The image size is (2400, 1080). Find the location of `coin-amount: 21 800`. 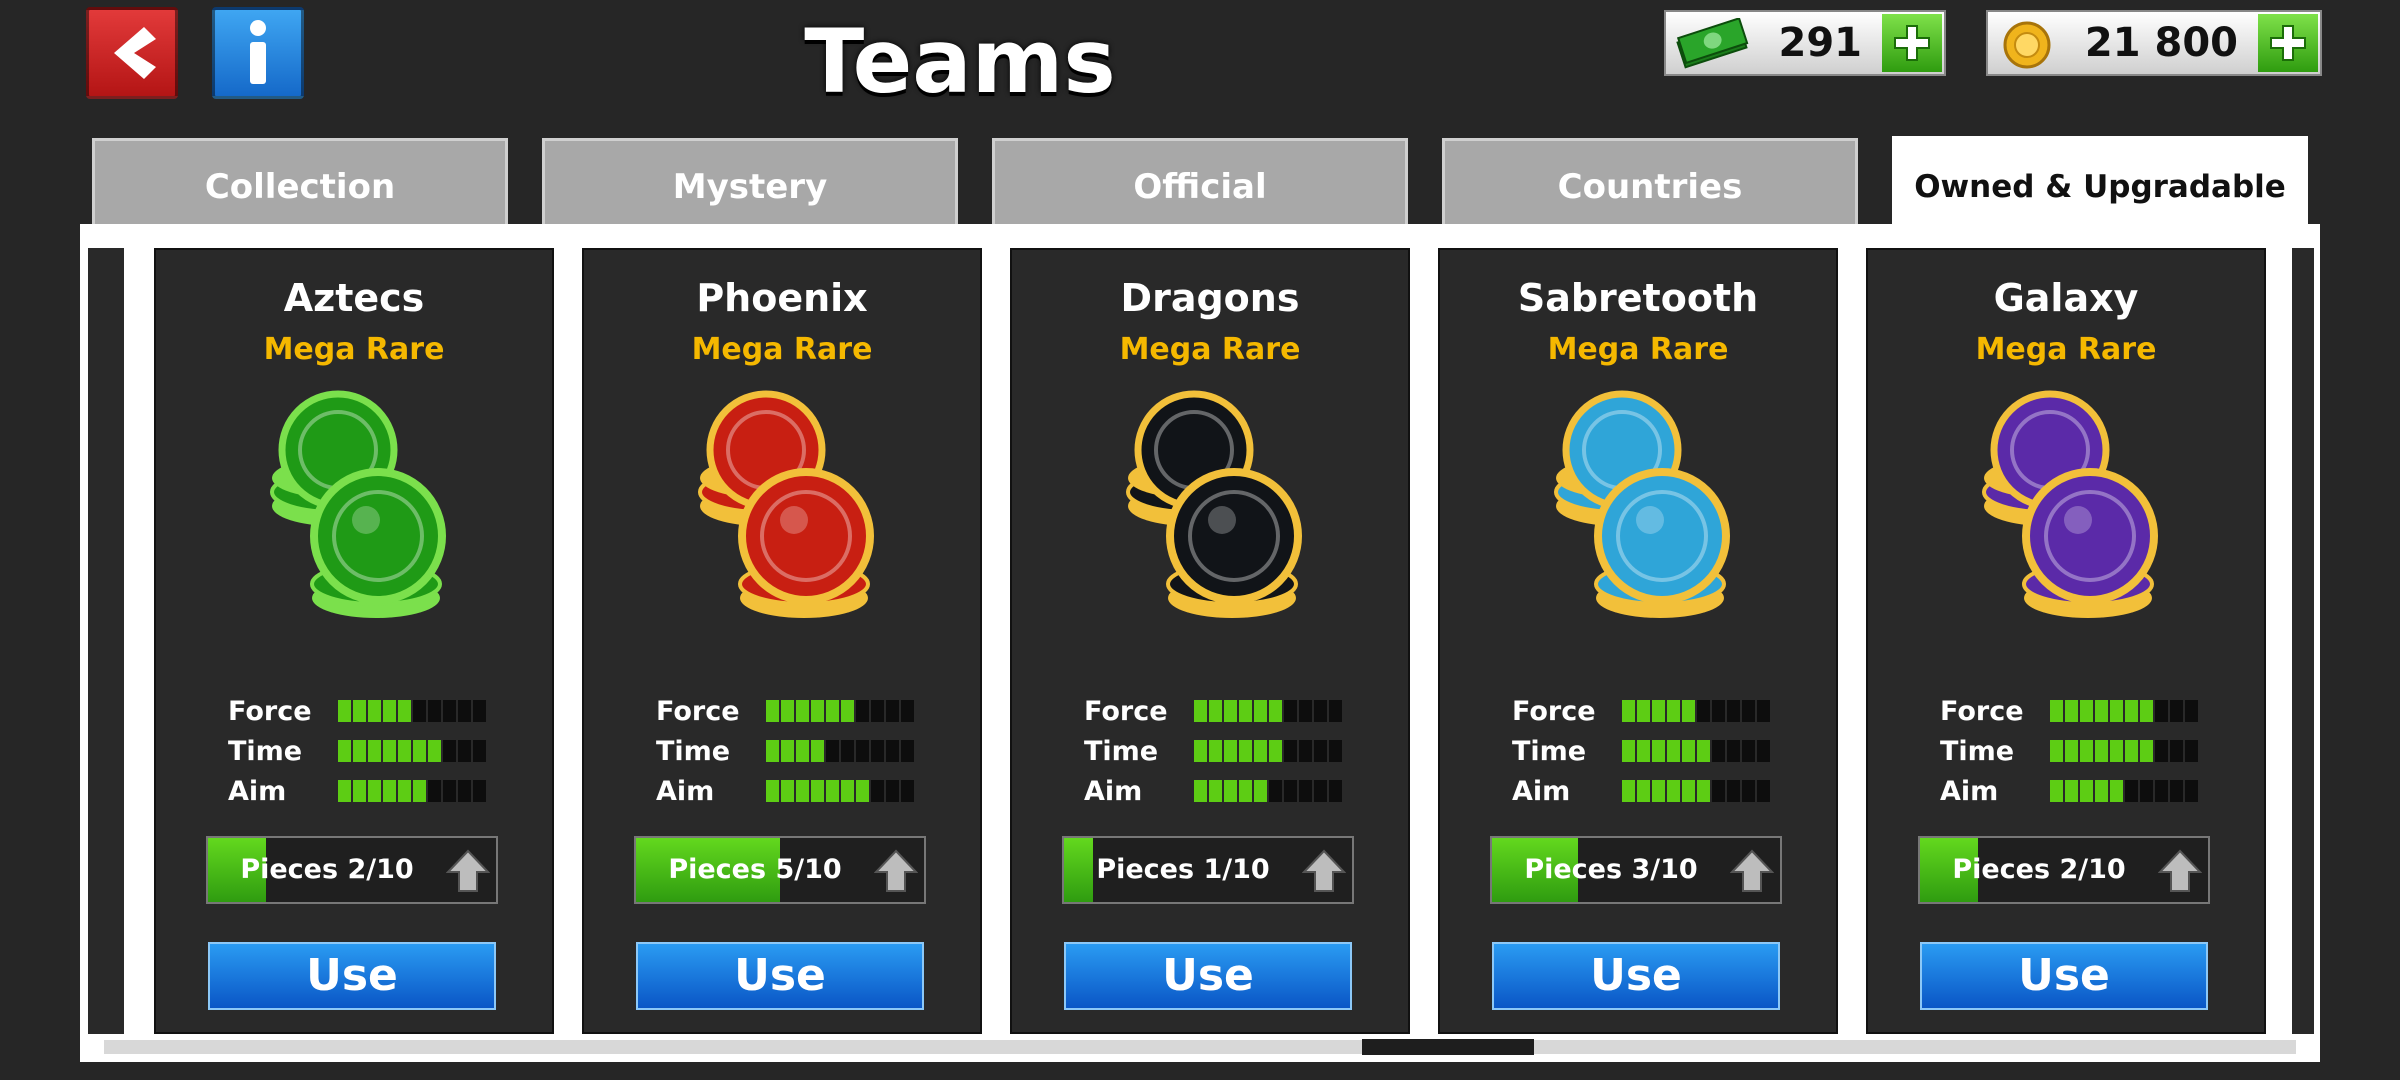

coin-amount: 21 800 is located at coordinates (2161, 43).